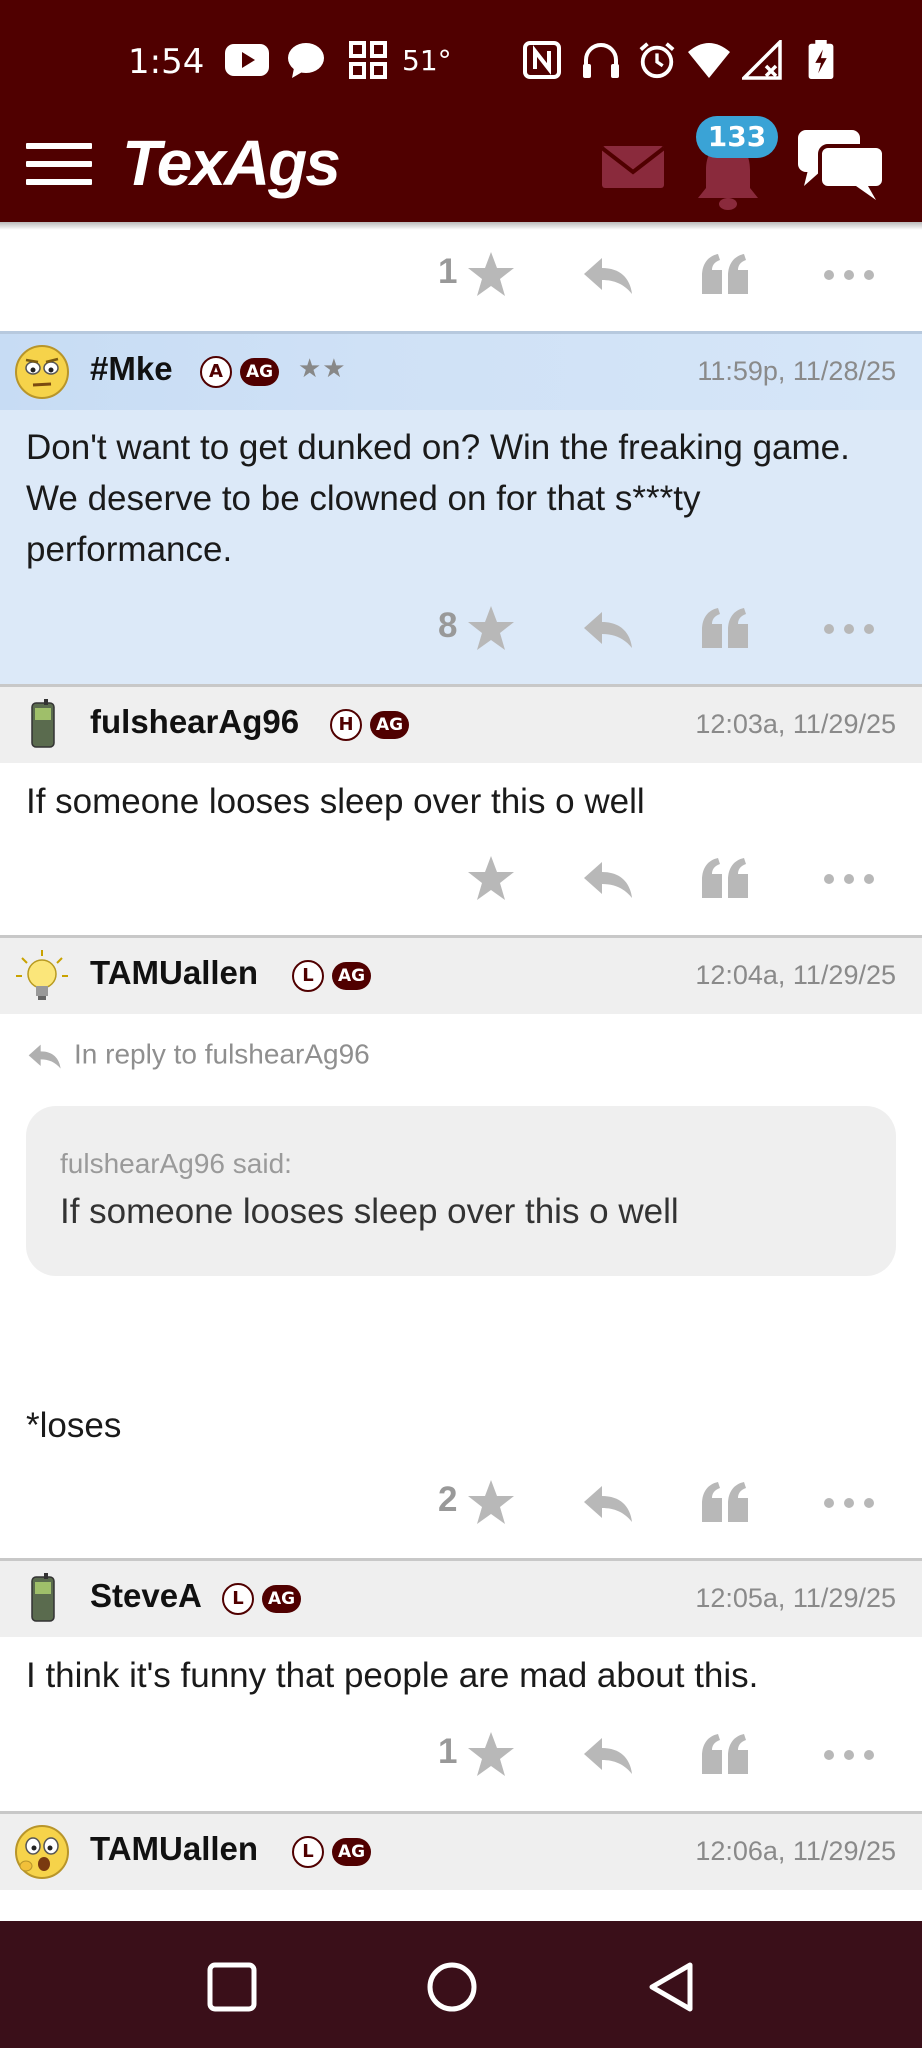  I want to click on menu-icon, so click(59, 164).